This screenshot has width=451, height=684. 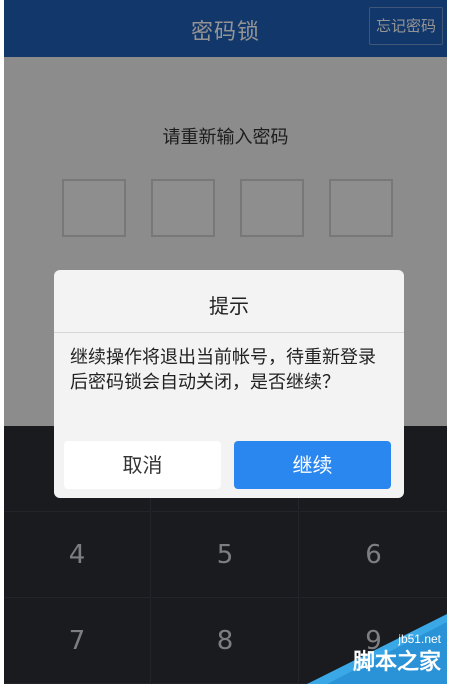 What do you see at coordinates (223, 370) in the screenshot?
I see `dialog-message: 继续操作将退出当前帐号，待重新登录后密码锁会自动关闭，是否继续？` at bounding box center [223, 370].